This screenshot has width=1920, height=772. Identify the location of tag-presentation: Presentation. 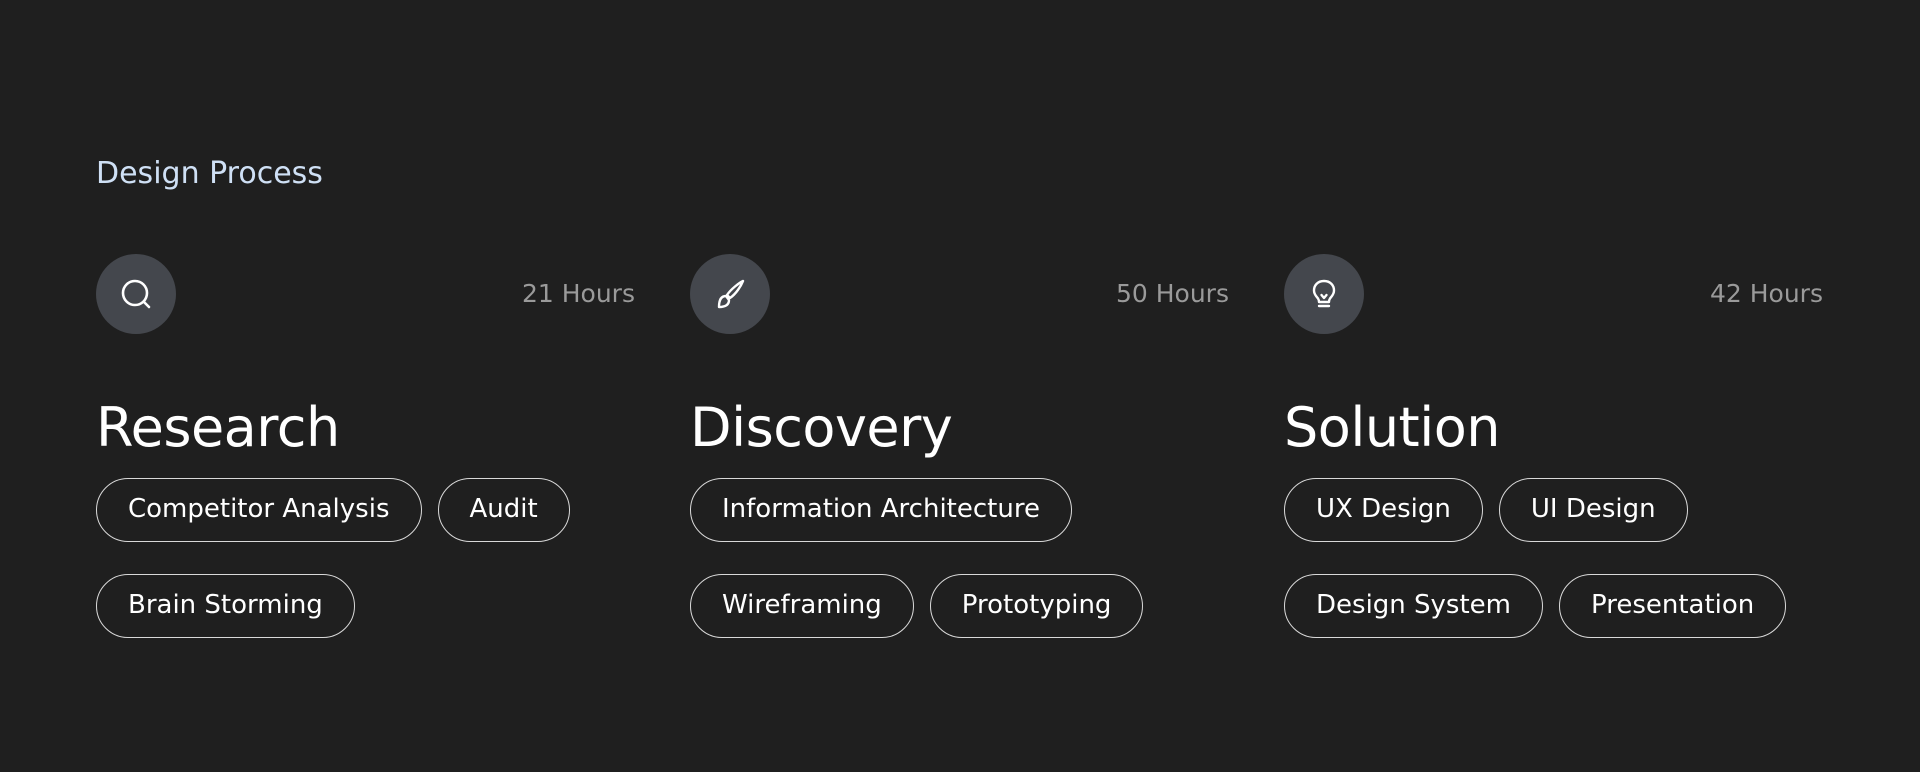
(1673, 606).